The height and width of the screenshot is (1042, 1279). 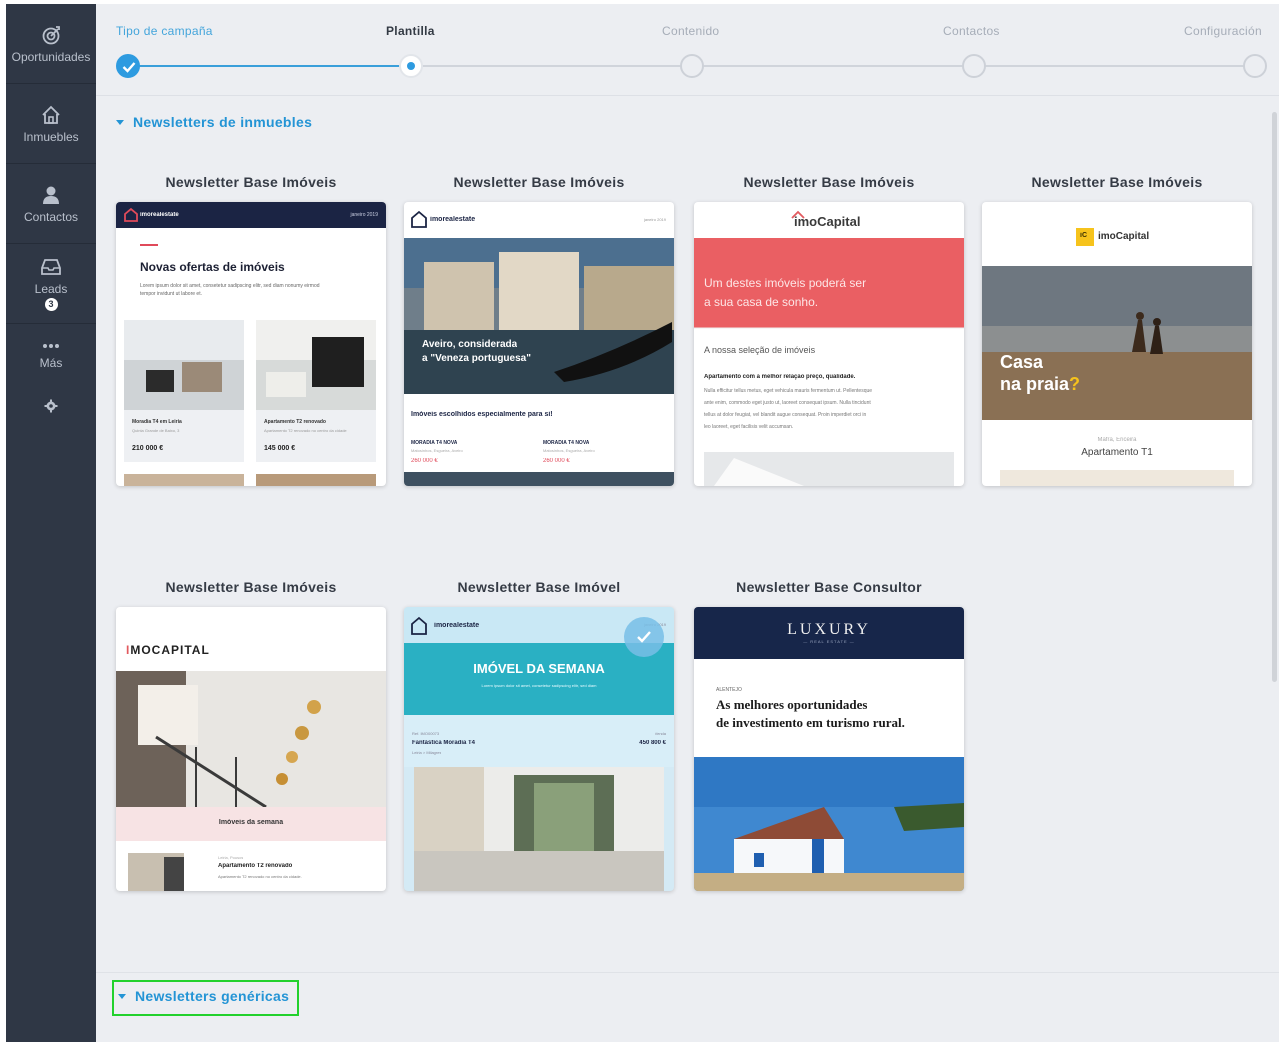 What do you see at coordinates (255, 866) in the screenshot?
I see `preview-name: Apartamento T2 renovado` at bounding box center [255, 866].